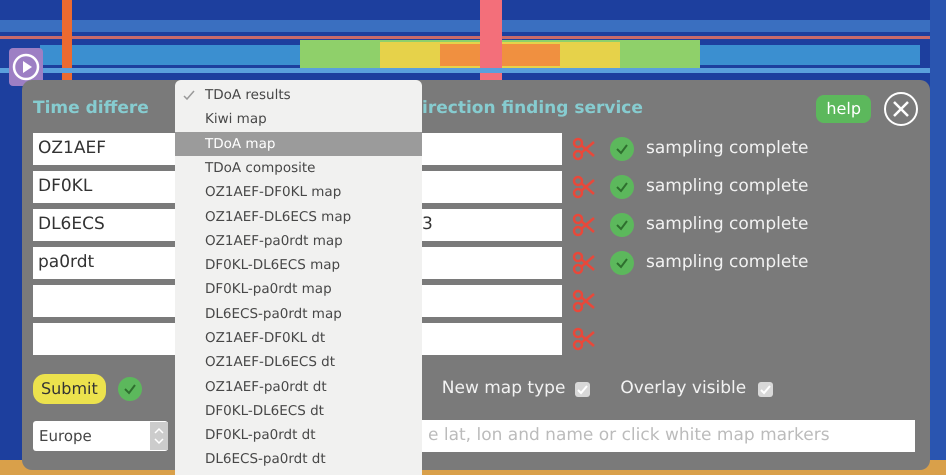 The height and width of the screenshot is (475, 946). I want to click on menu-item: OZ1AEF-DF0KL map, so click(298, 192).